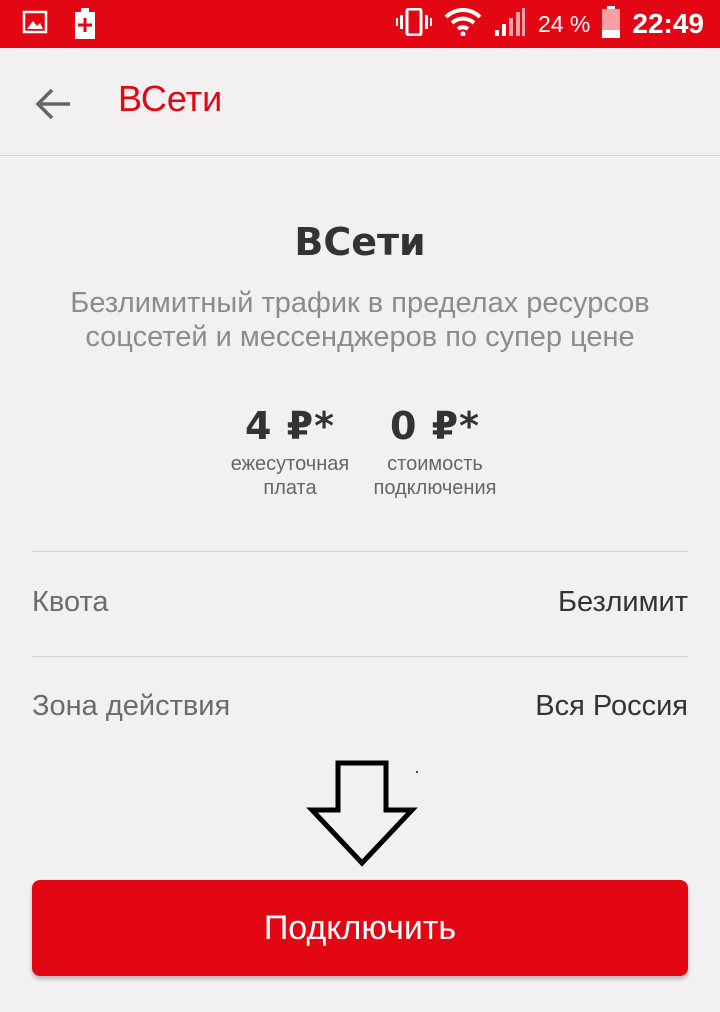  What do you see at coordinates (413, 23) in the screenshot?
I see `vibrate-icon` at bounding box center [413, 23].